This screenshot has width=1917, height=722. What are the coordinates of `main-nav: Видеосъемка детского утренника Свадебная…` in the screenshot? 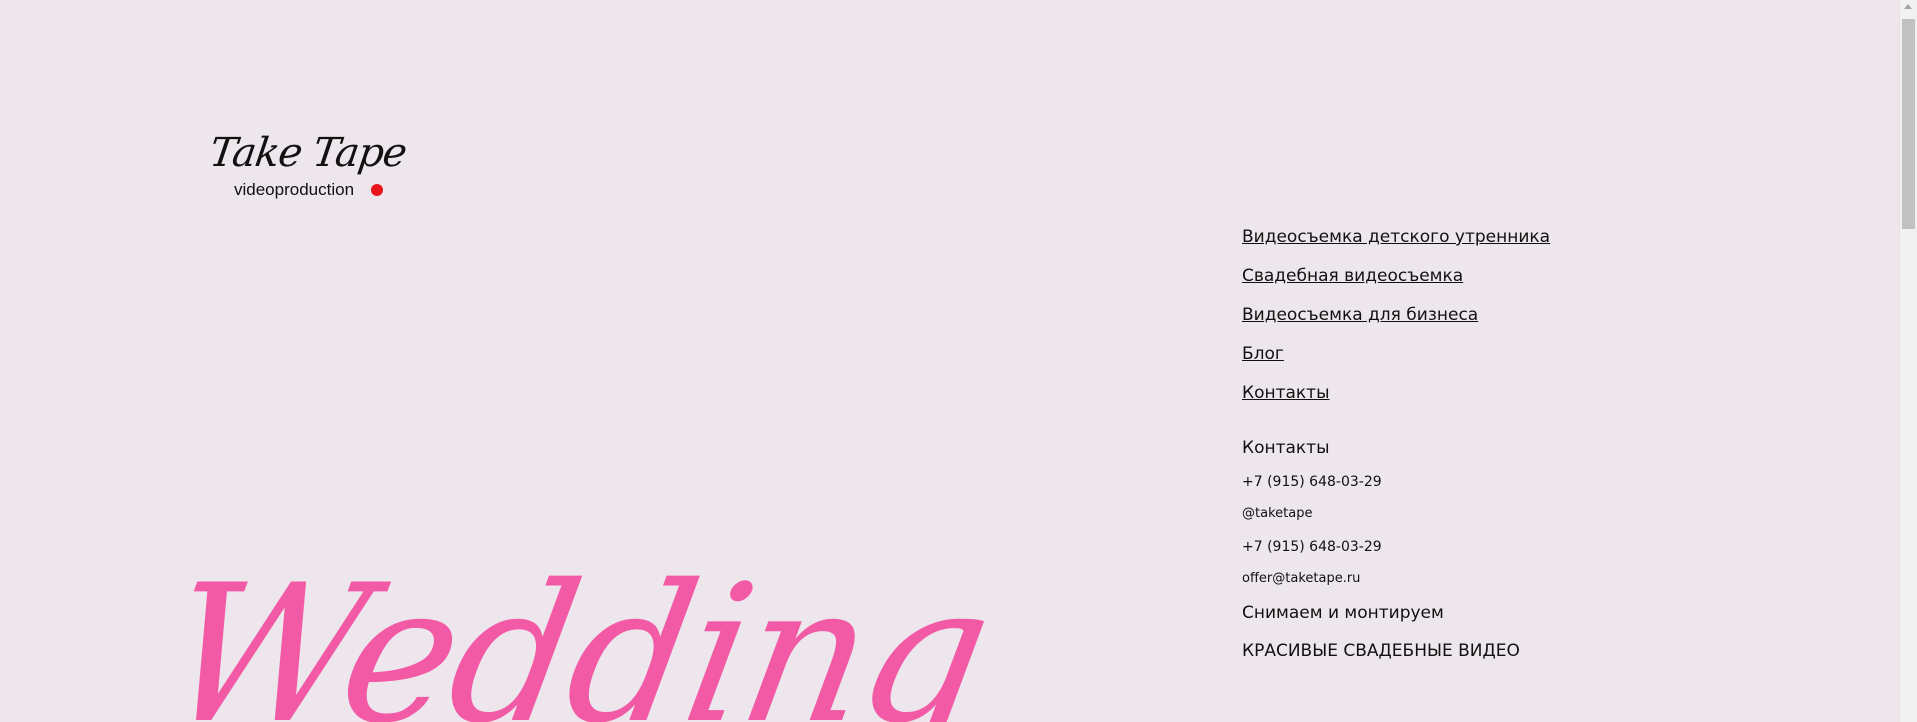 It's located at (1396, 324).